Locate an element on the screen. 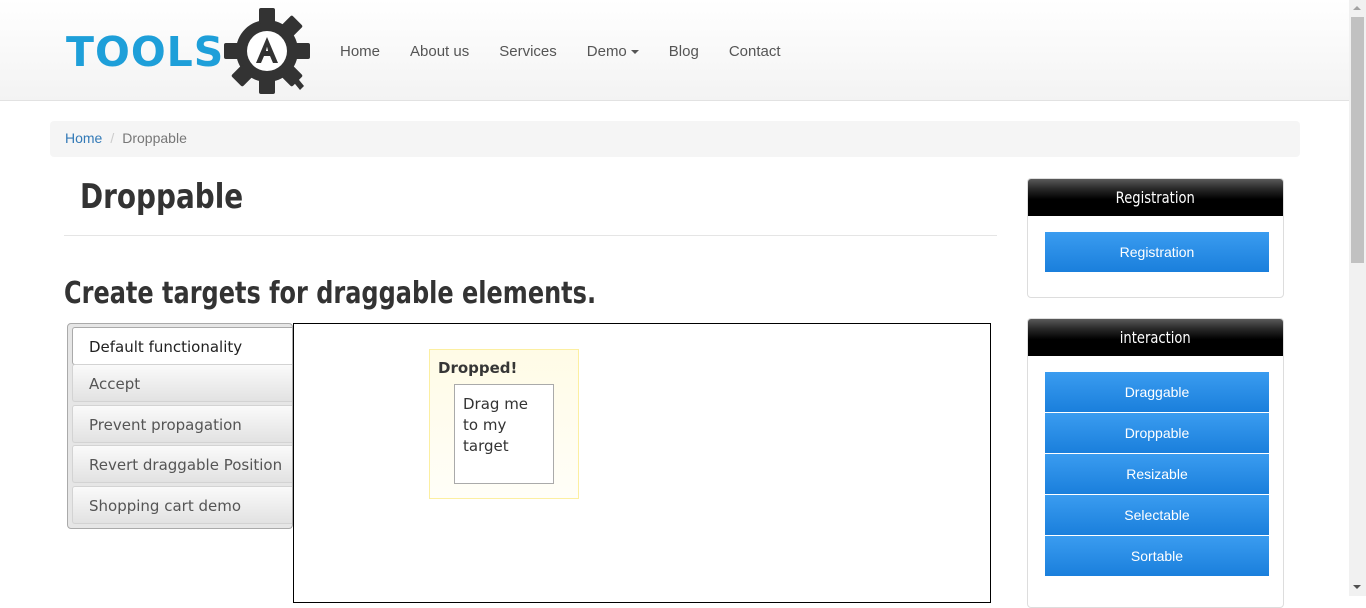 This screenshot has width=1366, height=608. scroll-thumb is located at coordinates (1357, 140).